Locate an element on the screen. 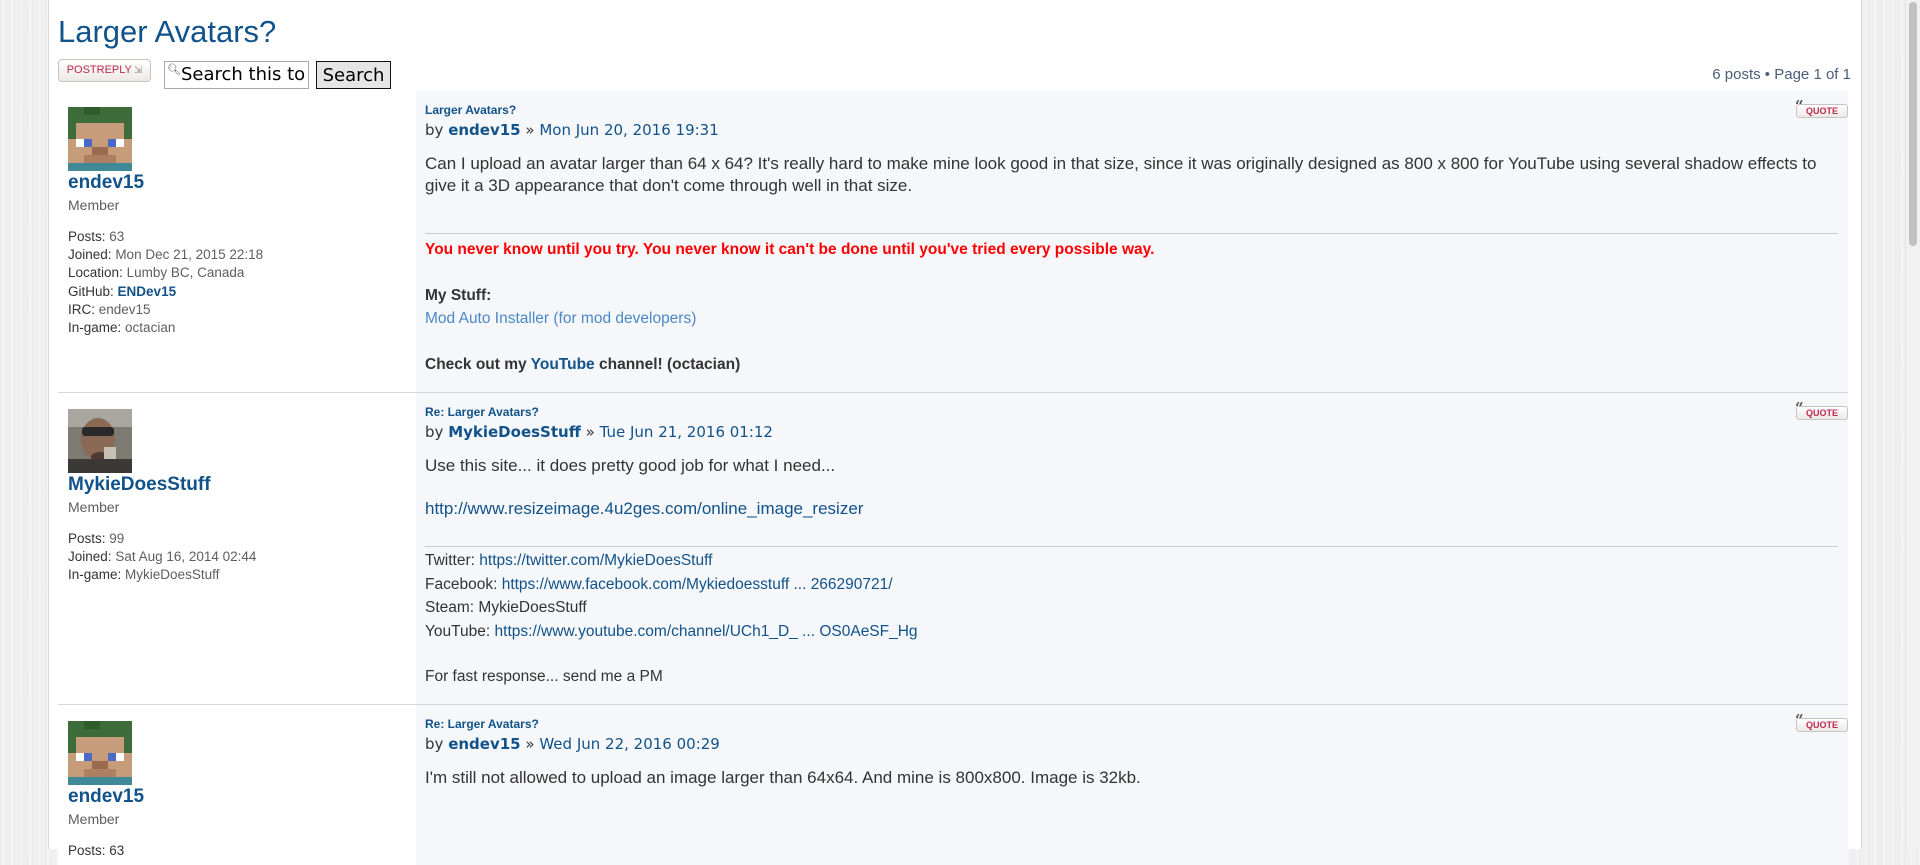 Image resolution: width=1920 pixels, height=865 pixels. post-author-link: MykieDoesStuff is located at coordinates (139, 485).